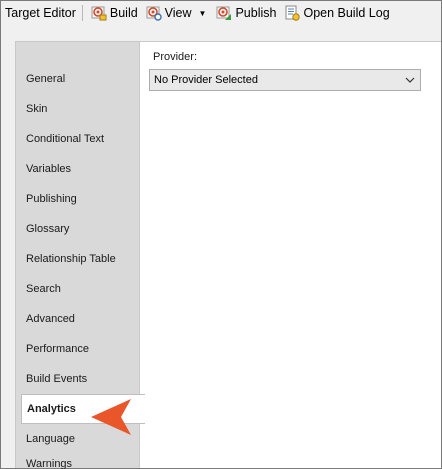  What do you see at coordinates (37, 109) in the screenshot?
I see `sidebar-item-label: Skin` at bounding box center [37, 109].